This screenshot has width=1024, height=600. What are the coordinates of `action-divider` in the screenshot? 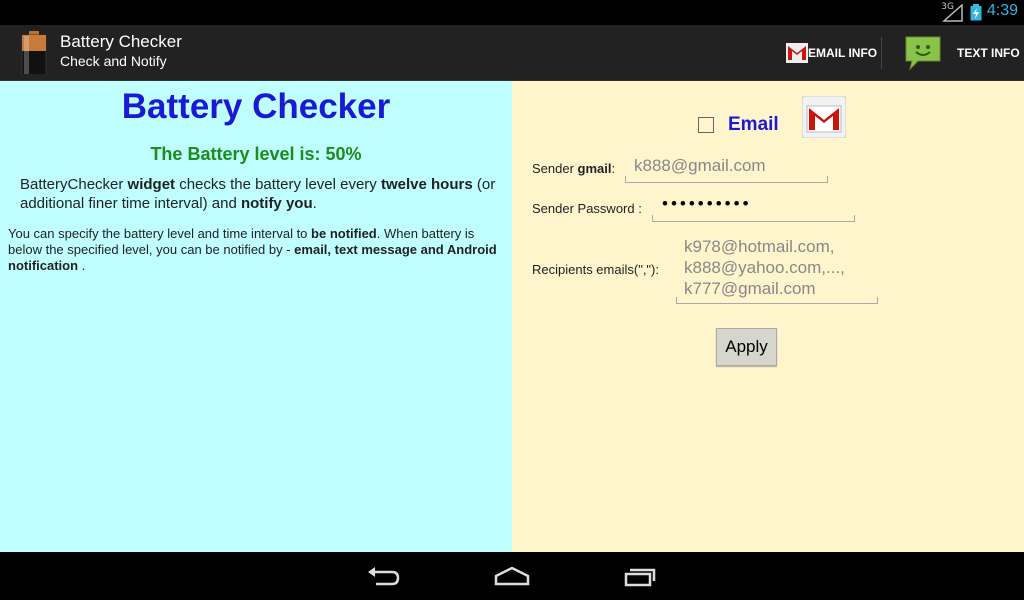 It's located at (881, 53).